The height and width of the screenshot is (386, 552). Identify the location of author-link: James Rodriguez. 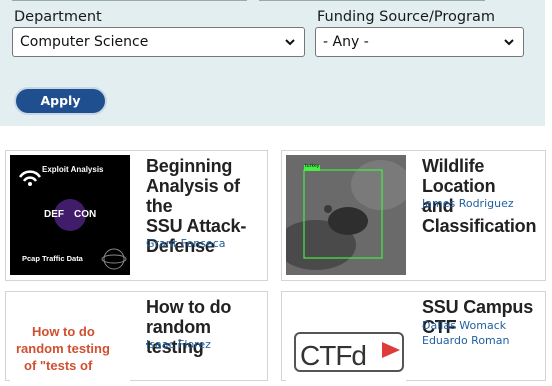
(468, 203).